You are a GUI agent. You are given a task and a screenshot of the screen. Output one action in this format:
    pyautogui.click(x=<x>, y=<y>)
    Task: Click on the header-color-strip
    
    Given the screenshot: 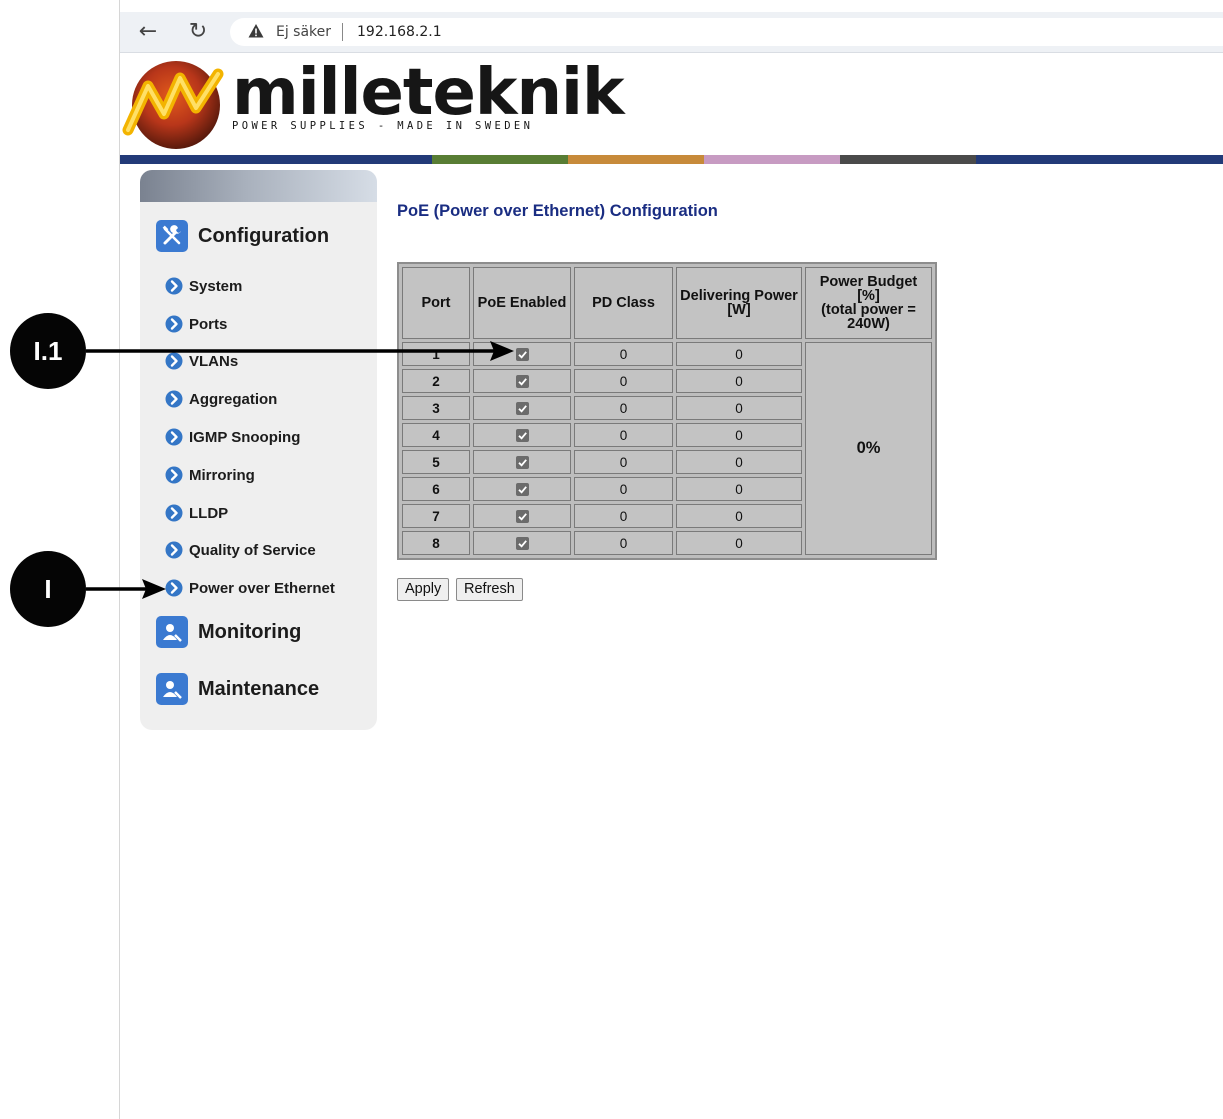 What is the action you would take?
    pyautogui.click(x=671, y=159)
    